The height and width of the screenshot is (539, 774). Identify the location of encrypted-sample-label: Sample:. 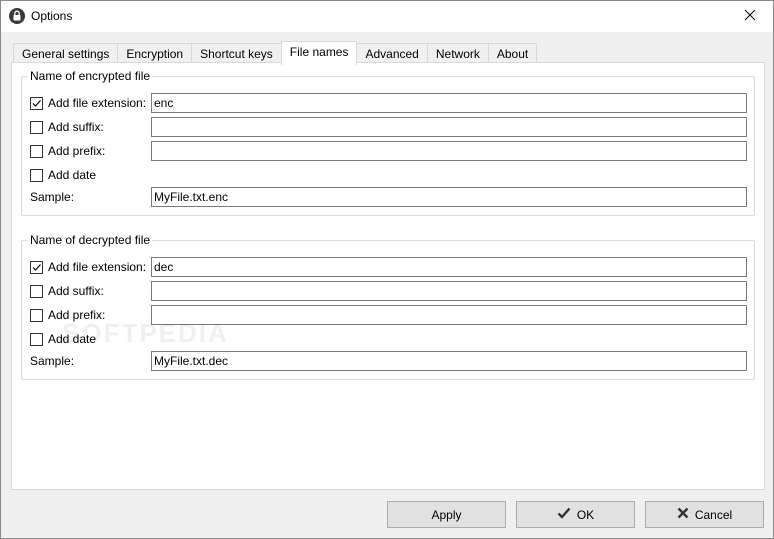
(52, 197).